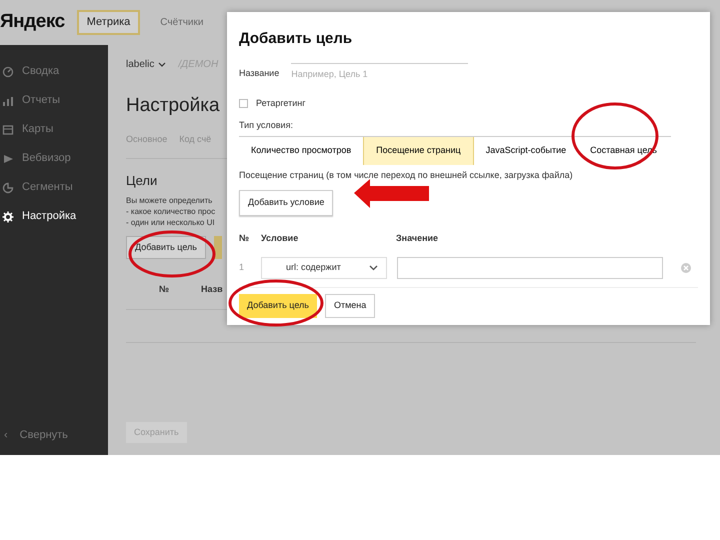 The image size is (720, 540). What do you see at coordinates (173, 106) in the screenshot?
I see `page-title: Настройка` at bounding box center [173, 106].